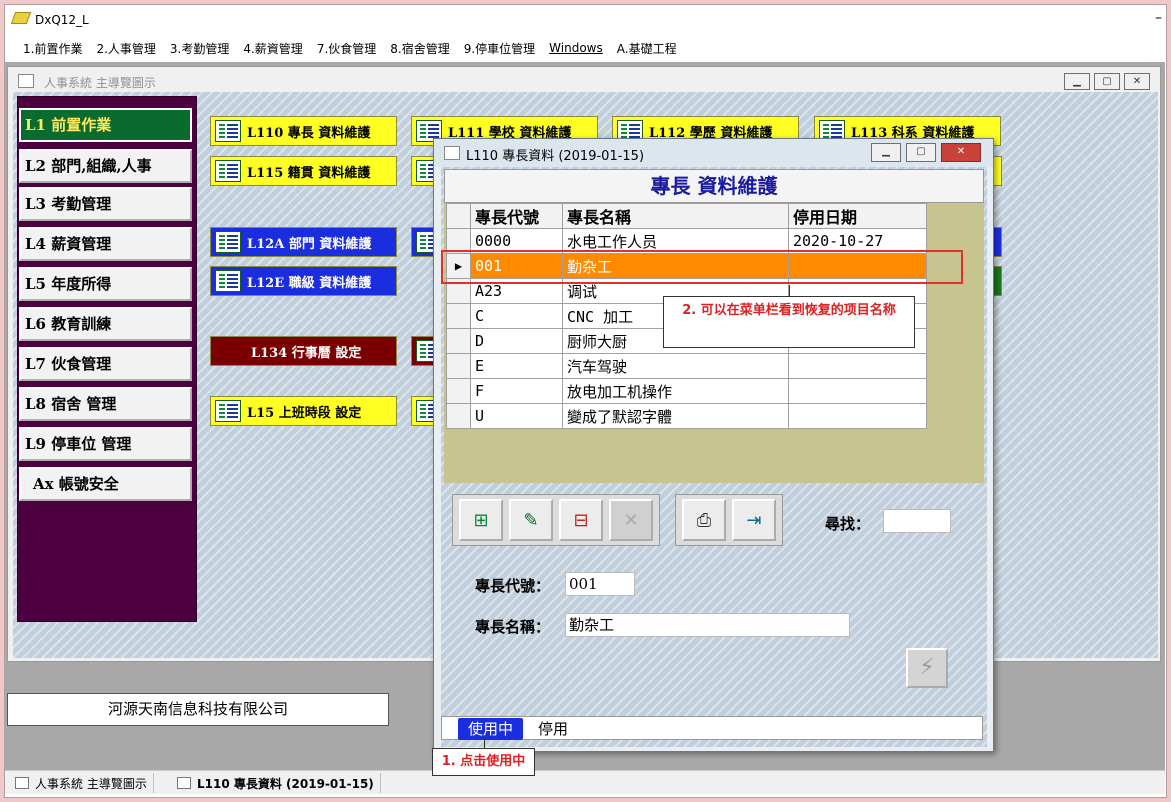 Image resolution: width=1171 pixels, height=802 pixels. Describe the element at coordinates (857, 216) in the screenshot. I see `col-disable-date: 停用日期` at that location.